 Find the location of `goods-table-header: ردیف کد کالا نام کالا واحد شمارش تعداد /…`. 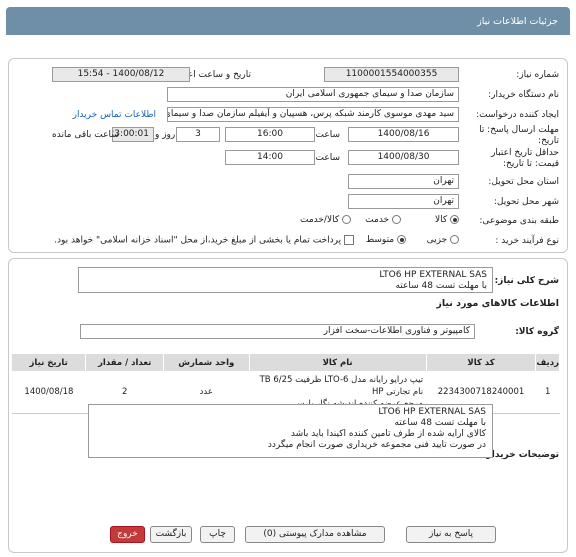

goods-table-header: ردیف کد کالا نام کالا واحد شمارش تعداد /… is located at coordinates (286, 362).